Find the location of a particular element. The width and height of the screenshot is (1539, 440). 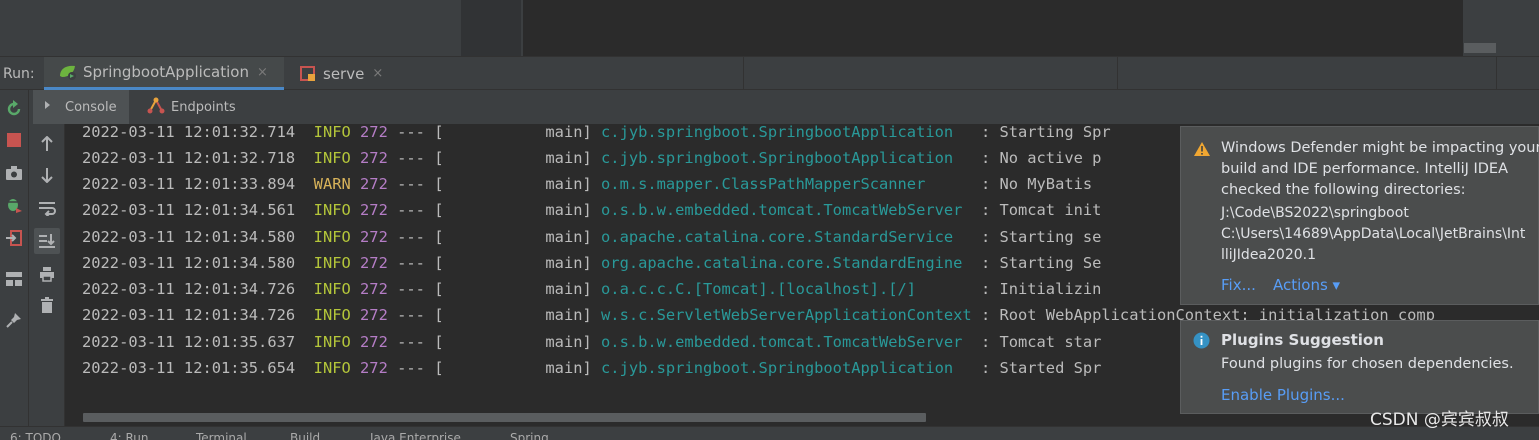

notification-text: Found plugins for chosen dependencies. is located at coordinates (1367, 364).